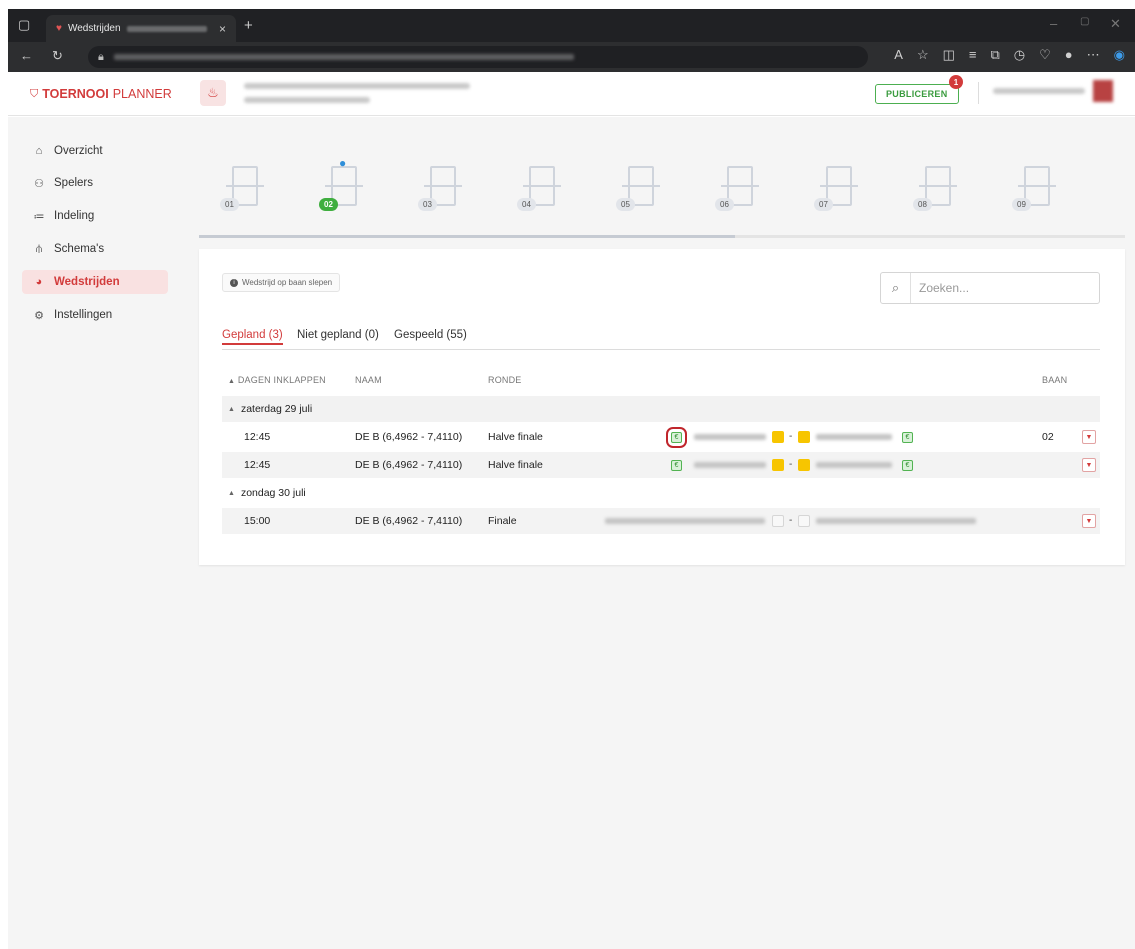 The width and height of the screenshot is (1135, 949). Describe the element at coordinates (213, 93) in the screenshot. I see `tournament-icon: ♨` at that location.